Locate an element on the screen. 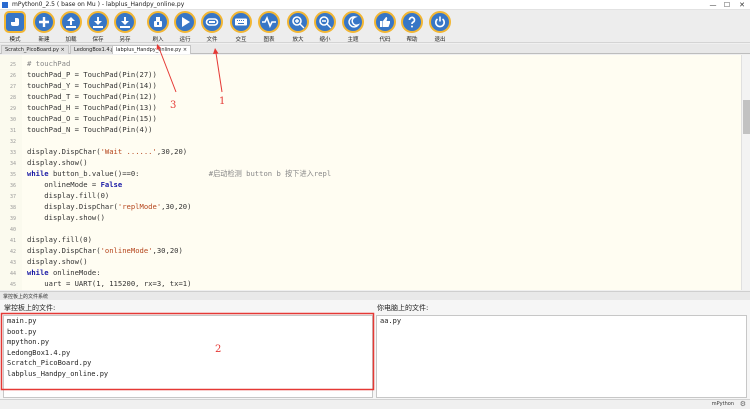 The height and width of the screenshot is (409, 750). files-panel-title: 掌控板上的文件系统 is located at coordinates (26, 297).